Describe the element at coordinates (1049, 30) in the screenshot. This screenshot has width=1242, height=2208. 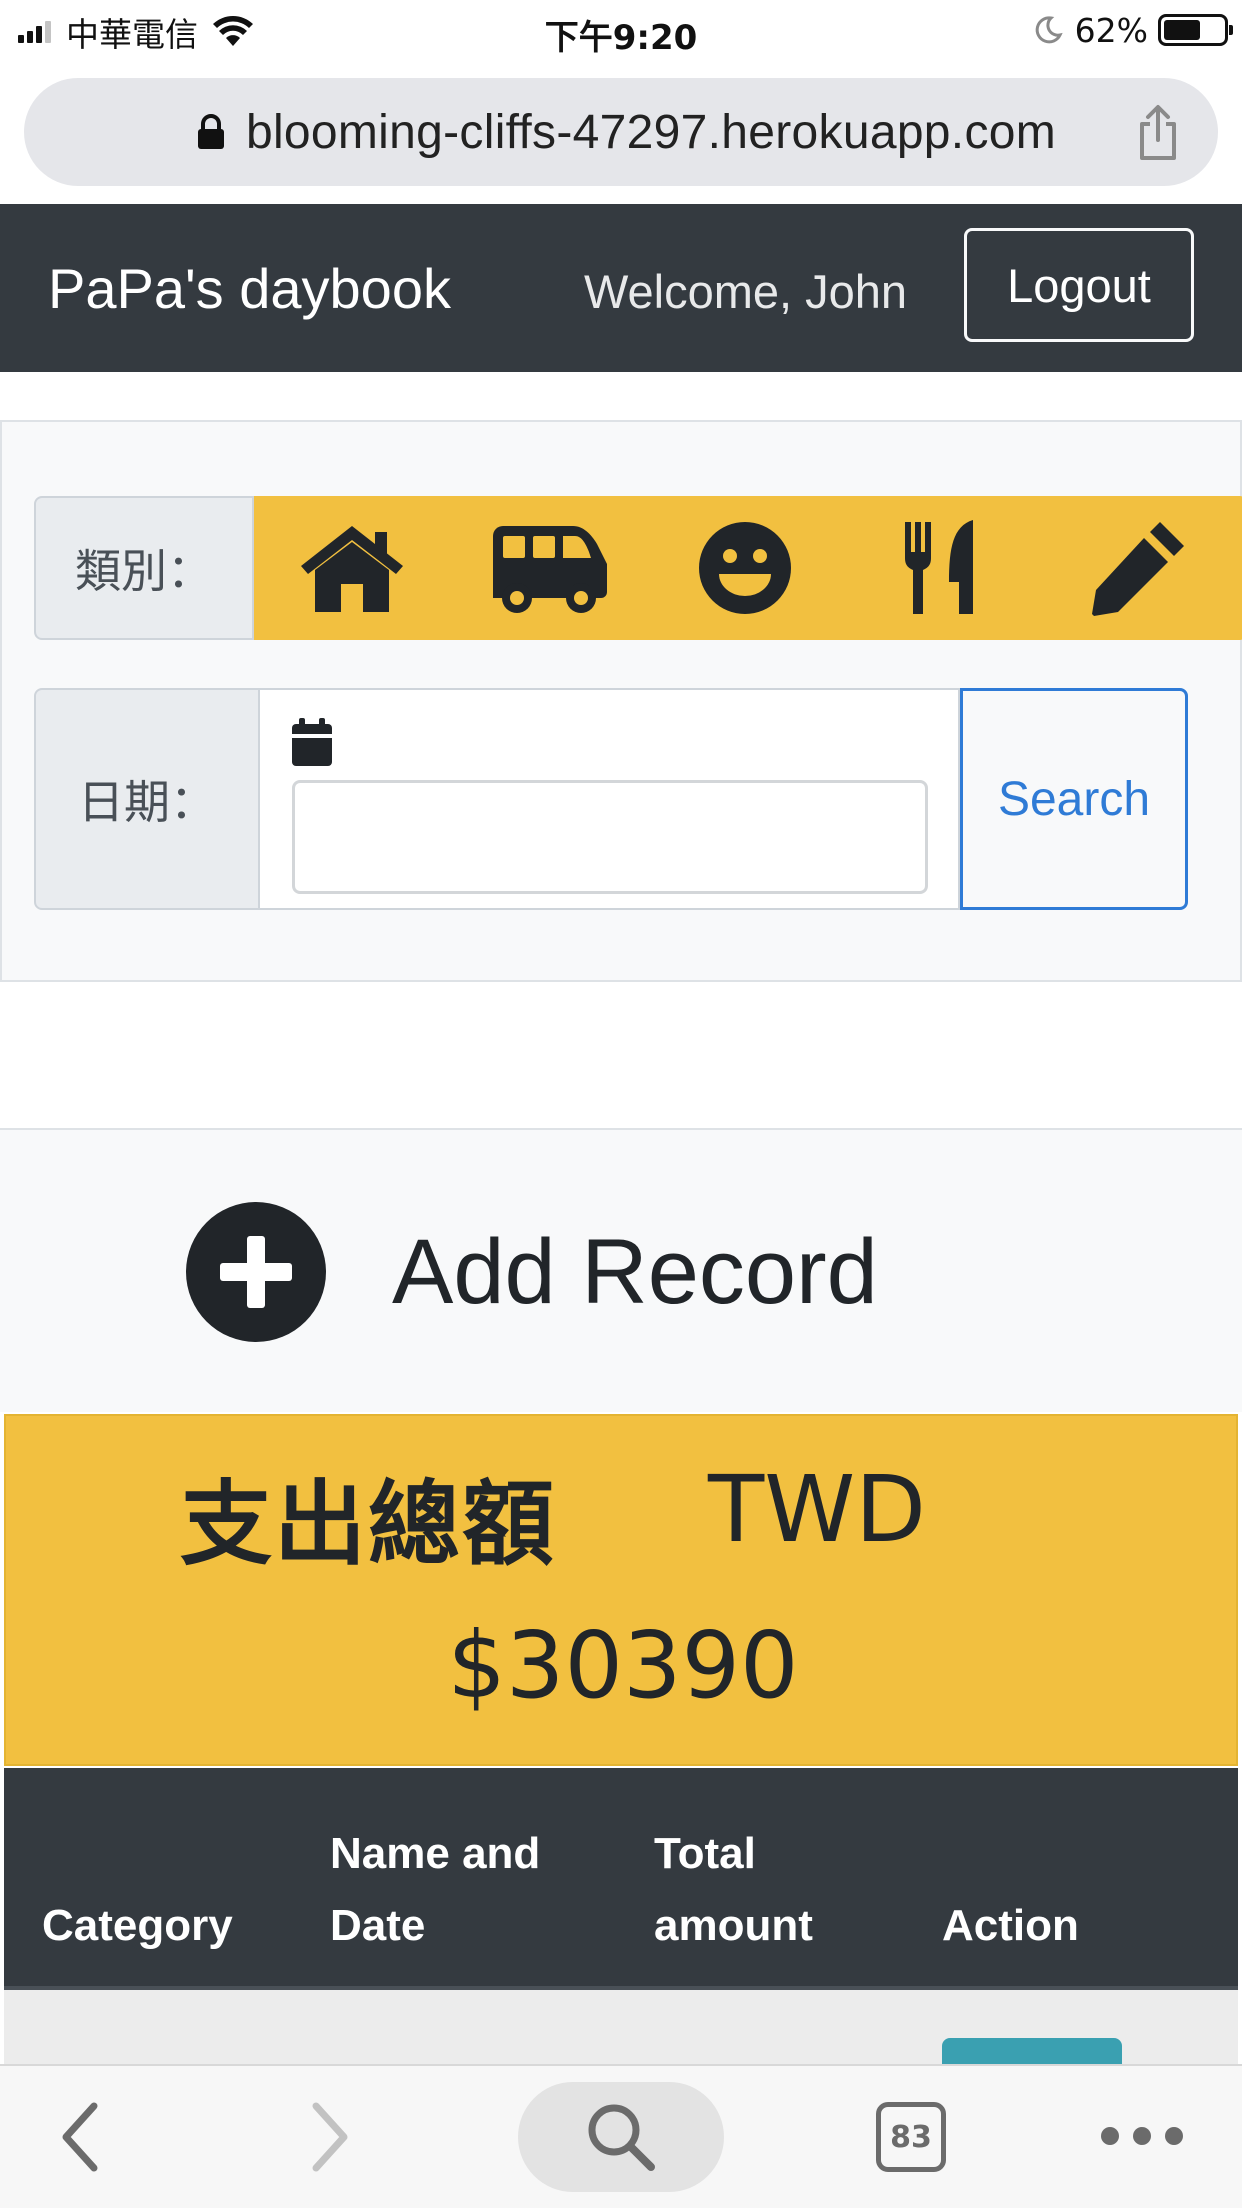
I see `moon-icon` at that location.